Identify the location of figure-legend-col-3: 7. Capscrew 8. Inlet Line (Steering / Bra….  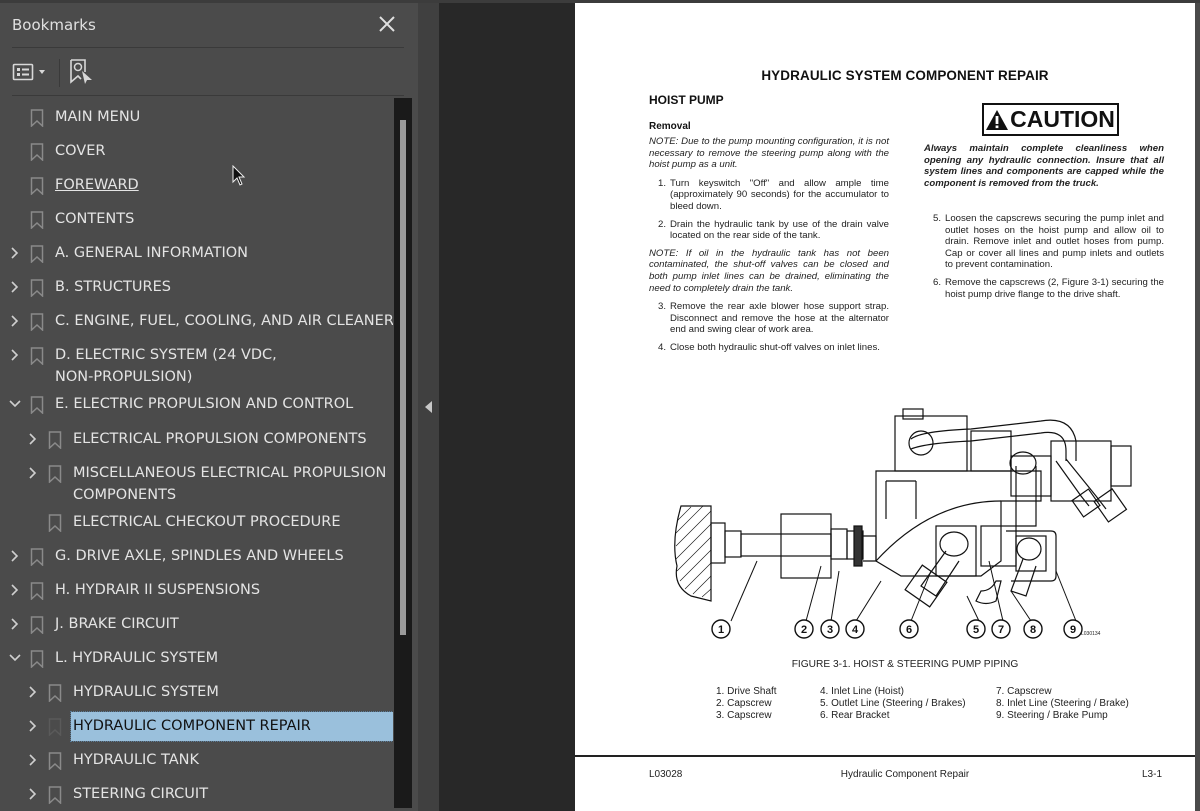
(1062, 704).